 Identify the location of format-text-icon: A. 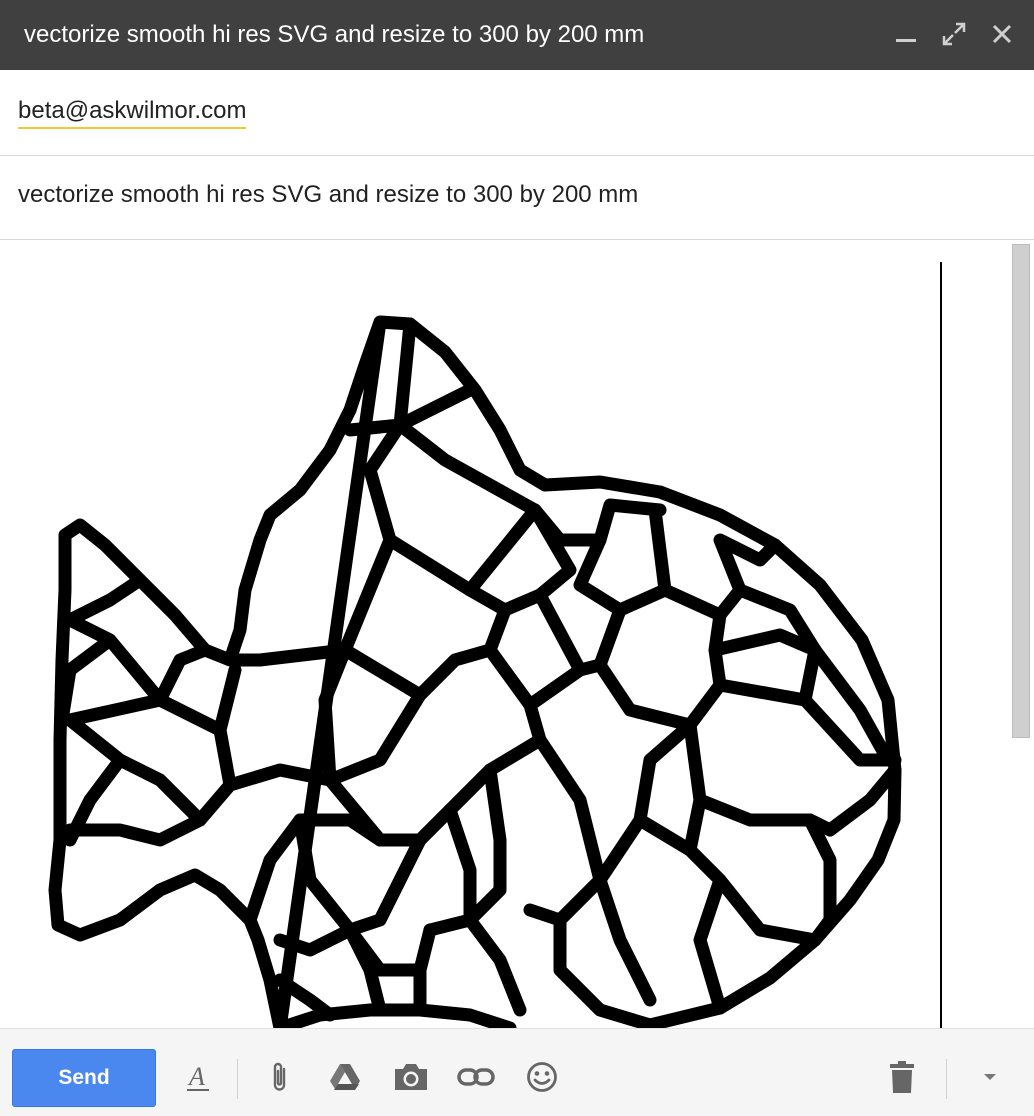
(198, 1077).